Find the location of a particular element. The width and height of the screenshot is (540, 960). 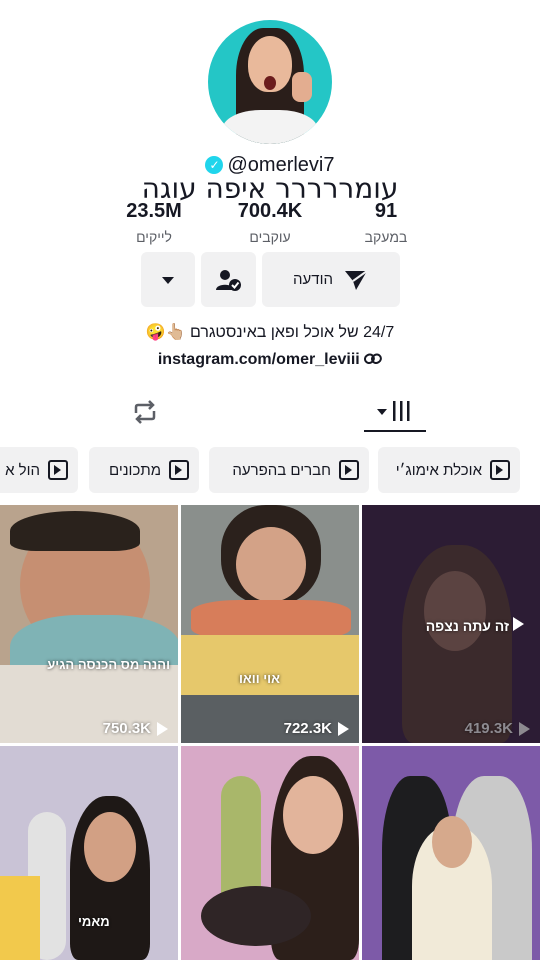

bio-link: instagram.com/omer_leviii is located at coordinates (270, 360).